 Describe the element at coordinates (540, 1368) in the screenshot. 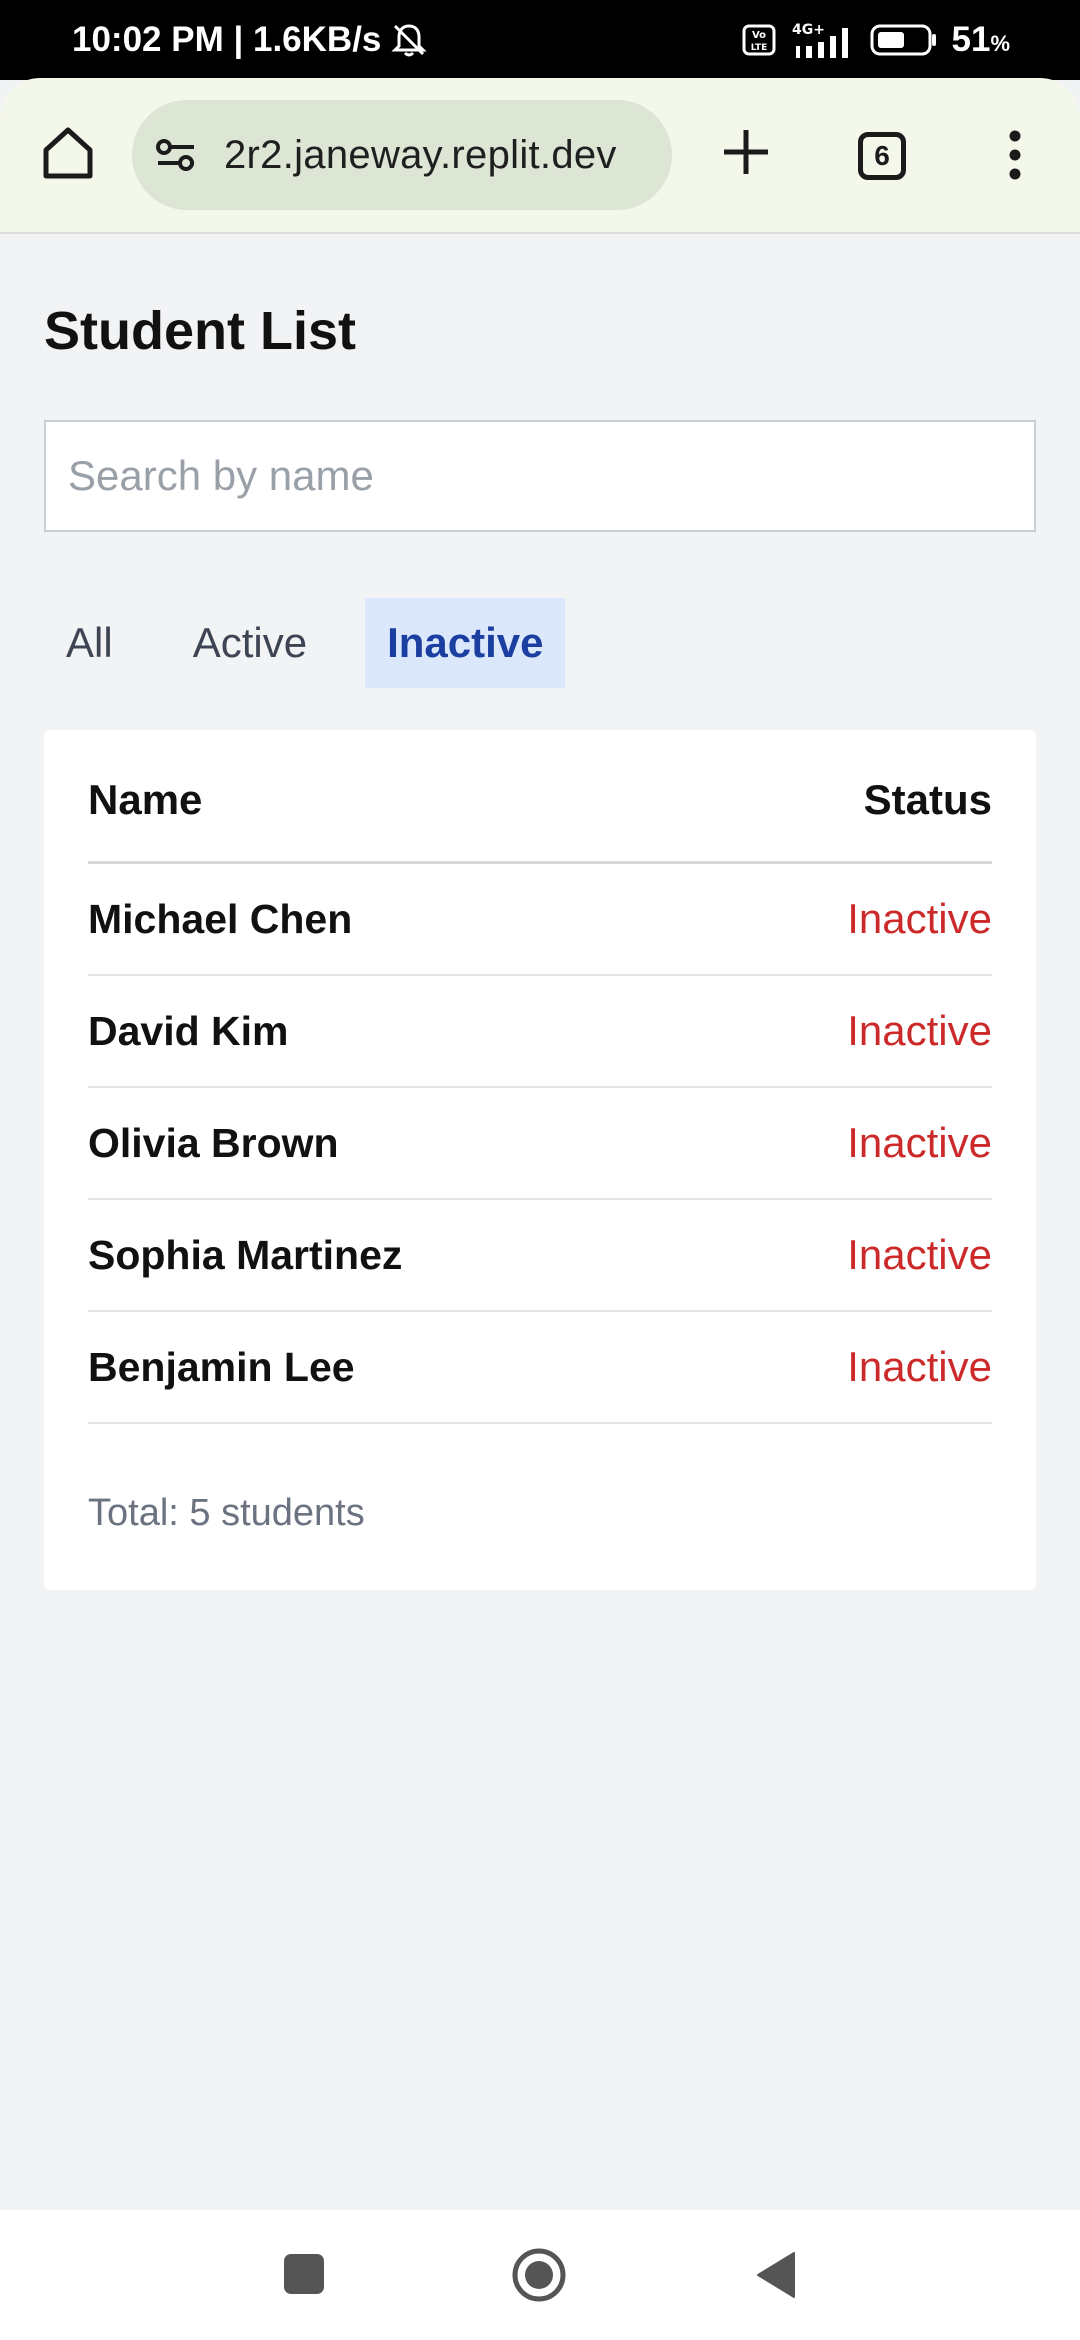

I see `table-row: Benjamin Lee Inactive` at that location.